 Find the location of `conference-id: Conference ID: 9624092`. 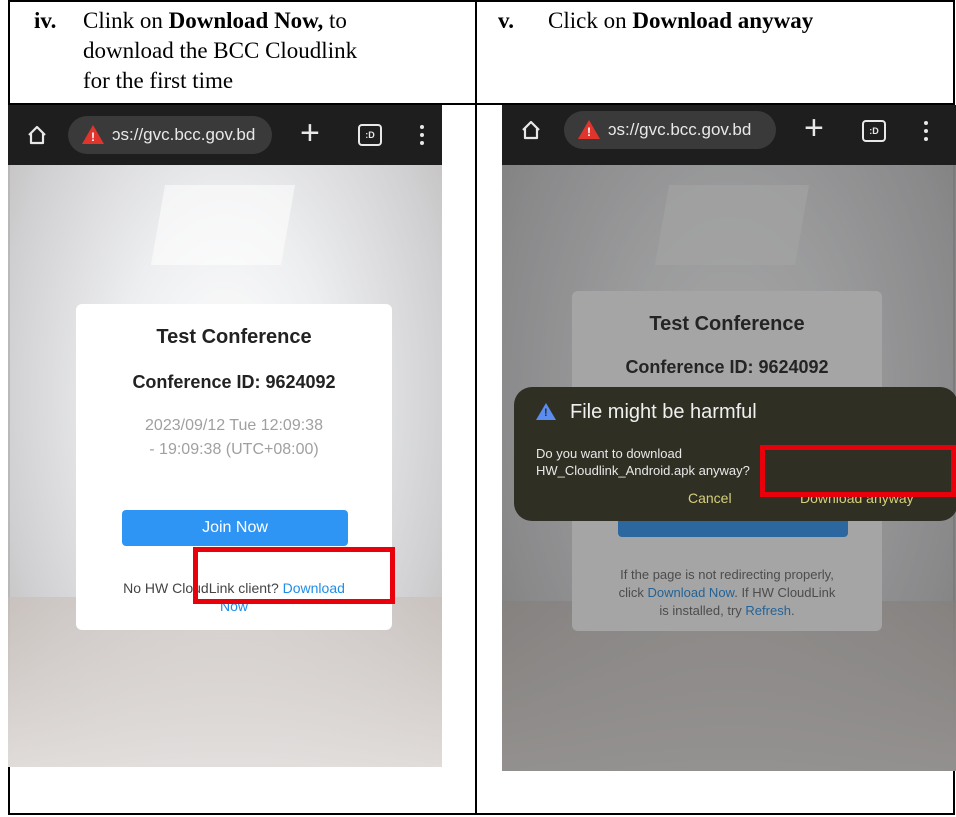

conference-id: Conference ID: 9624092 is located at coordinates (234, 382).